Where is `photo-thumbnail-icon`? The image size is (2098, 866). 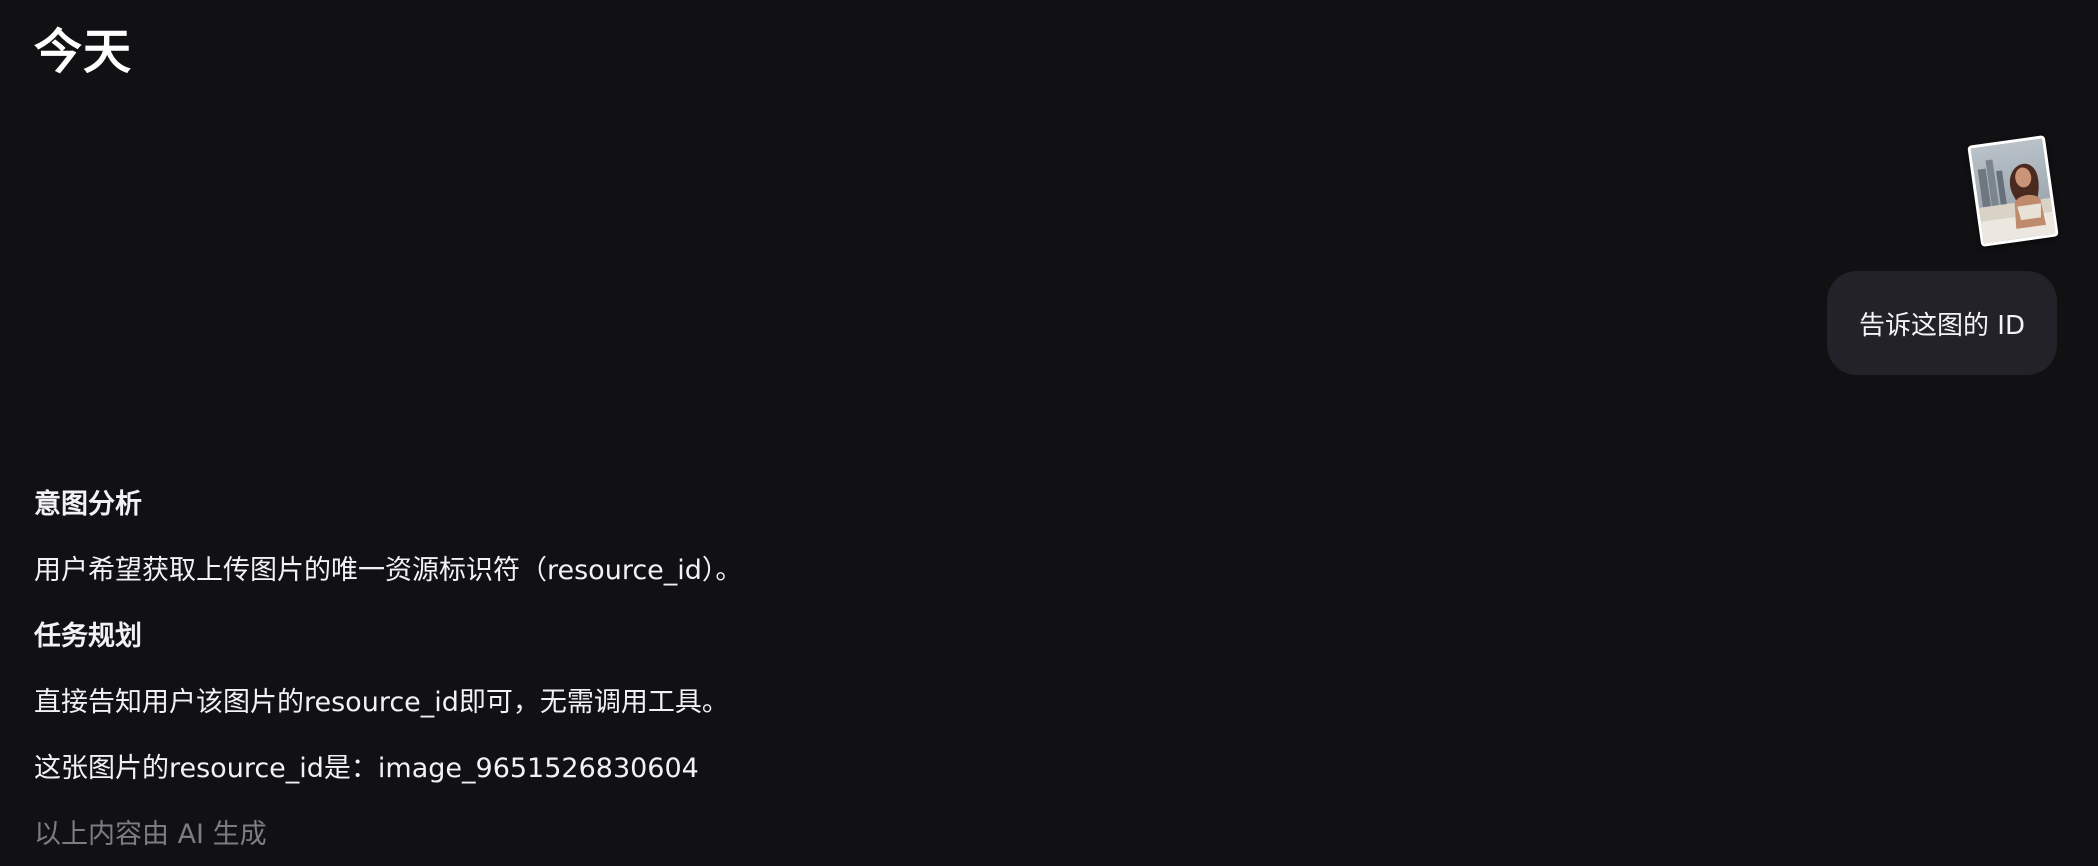 photo-thumbnail-icon is located at coordinates (2013, 191).